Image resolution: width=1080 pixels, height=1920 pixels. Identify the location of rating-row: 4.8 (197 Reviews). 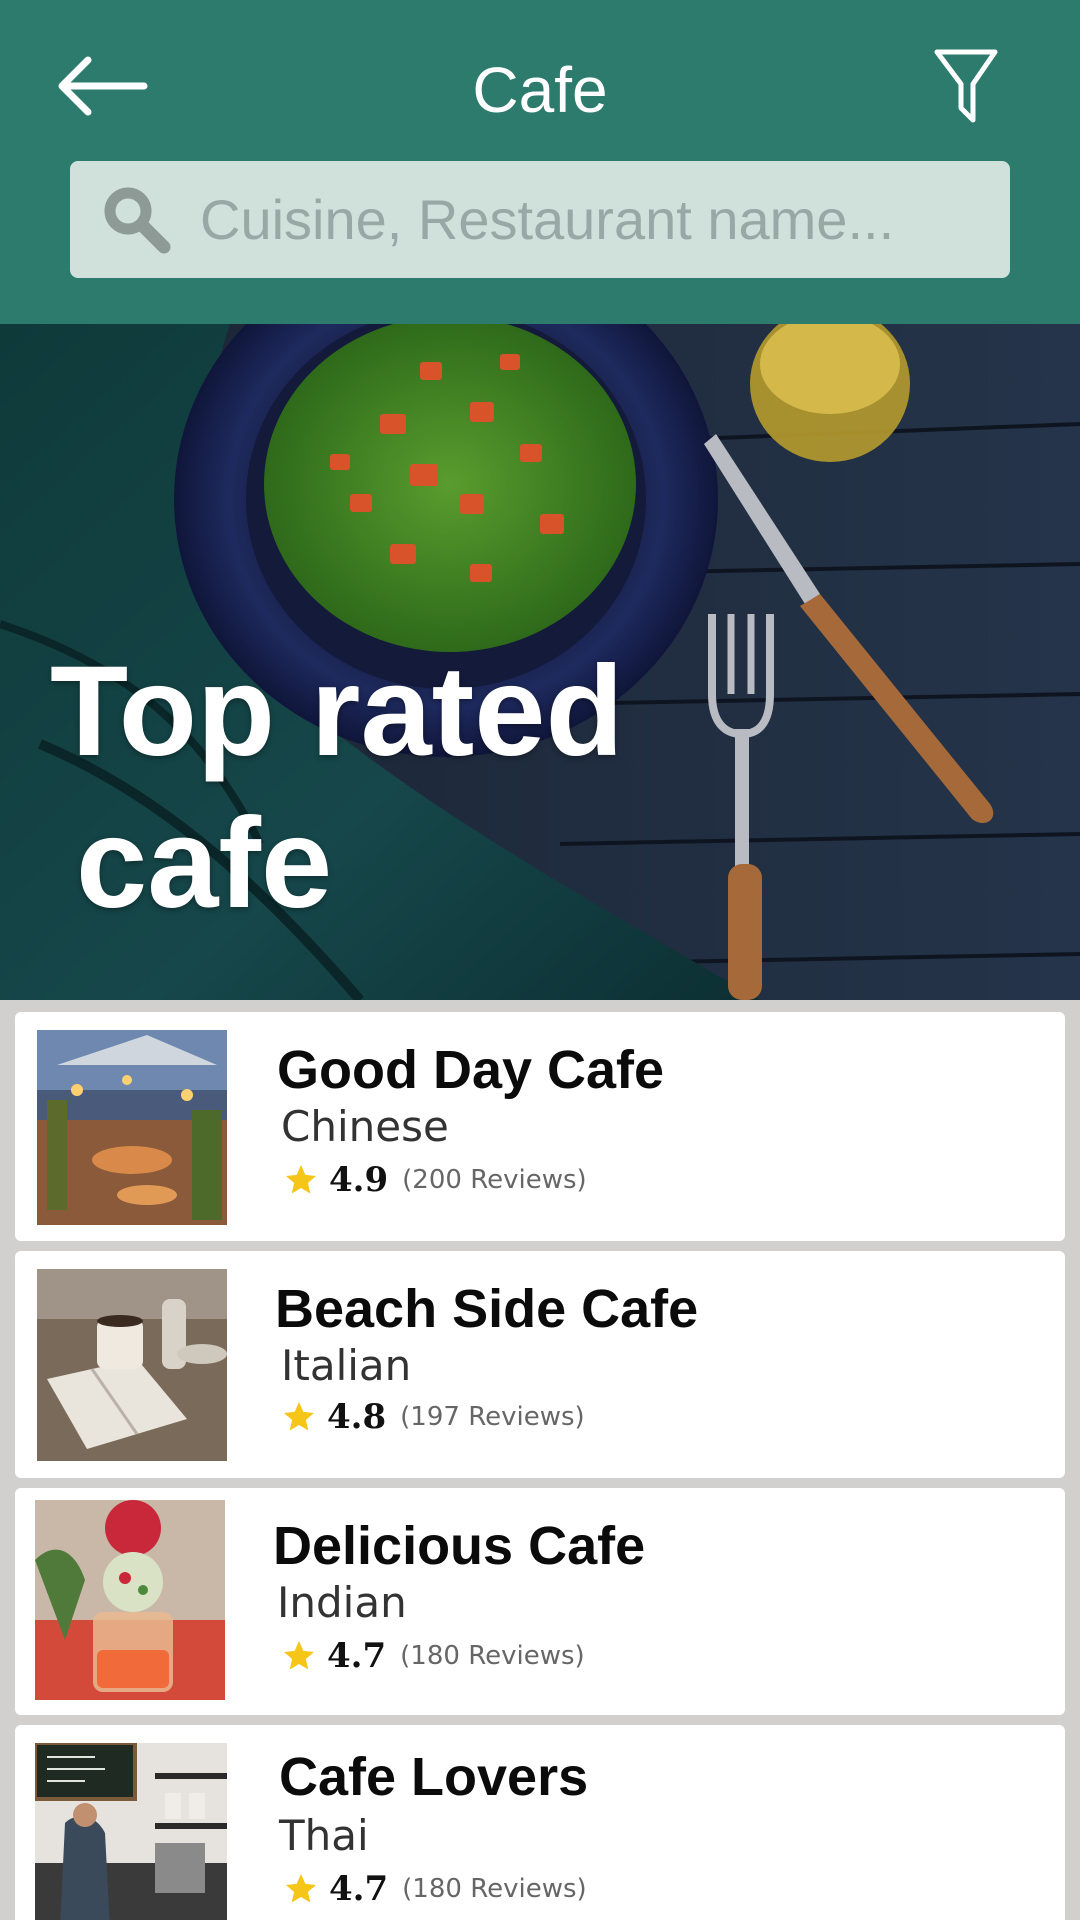
(433, 1417).